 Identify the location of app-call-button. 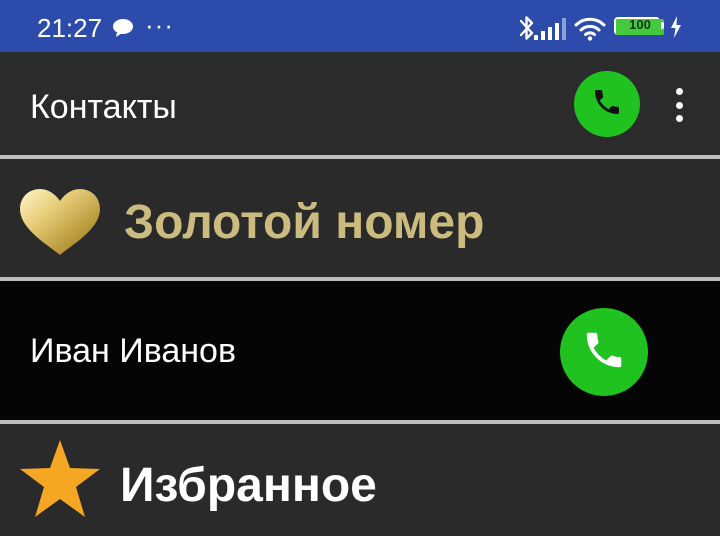
(607, 104).